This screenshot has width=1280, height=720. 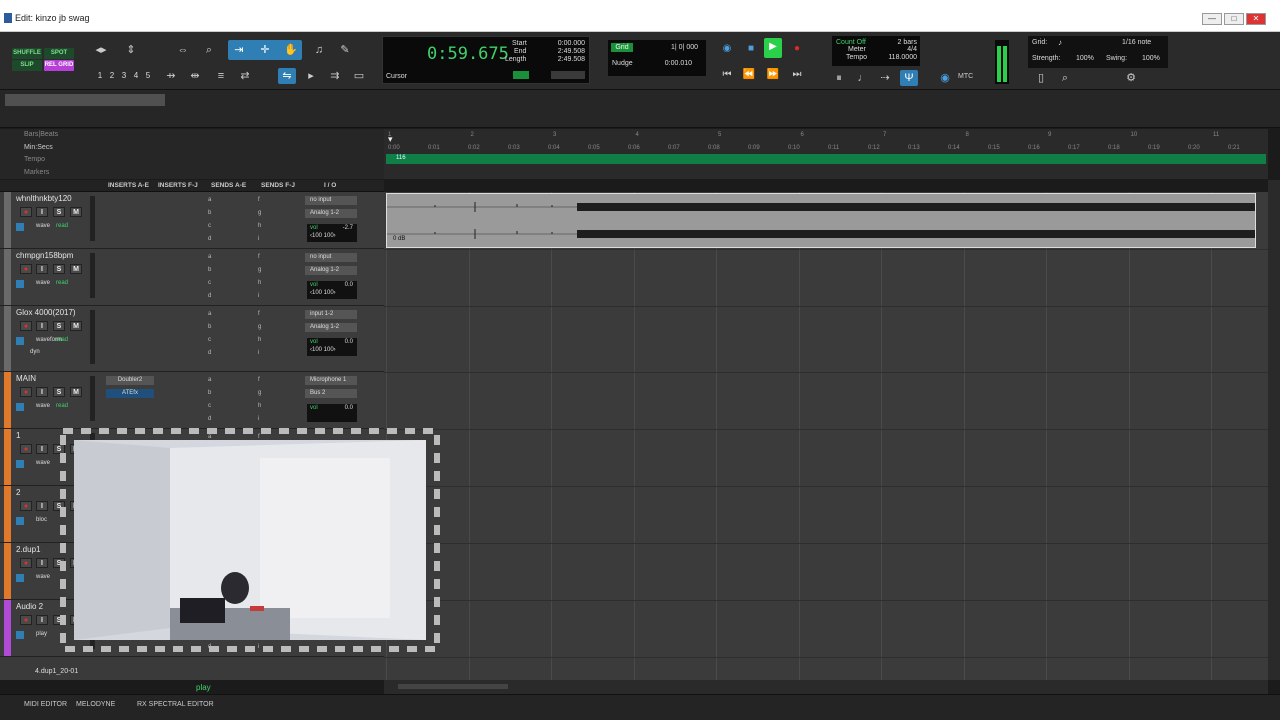 What do you see at coordinates (203, 687) in the screenshot?
I see `footer-play-mode: play` at bounding box center [203, 687].